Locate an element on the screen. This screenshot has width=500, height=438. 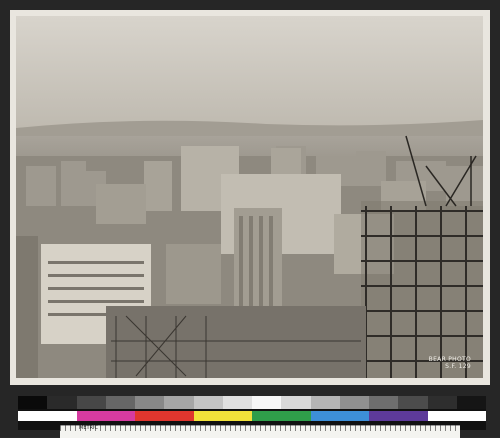
ruler-label: METRIC is located at coordinates (88, 428).